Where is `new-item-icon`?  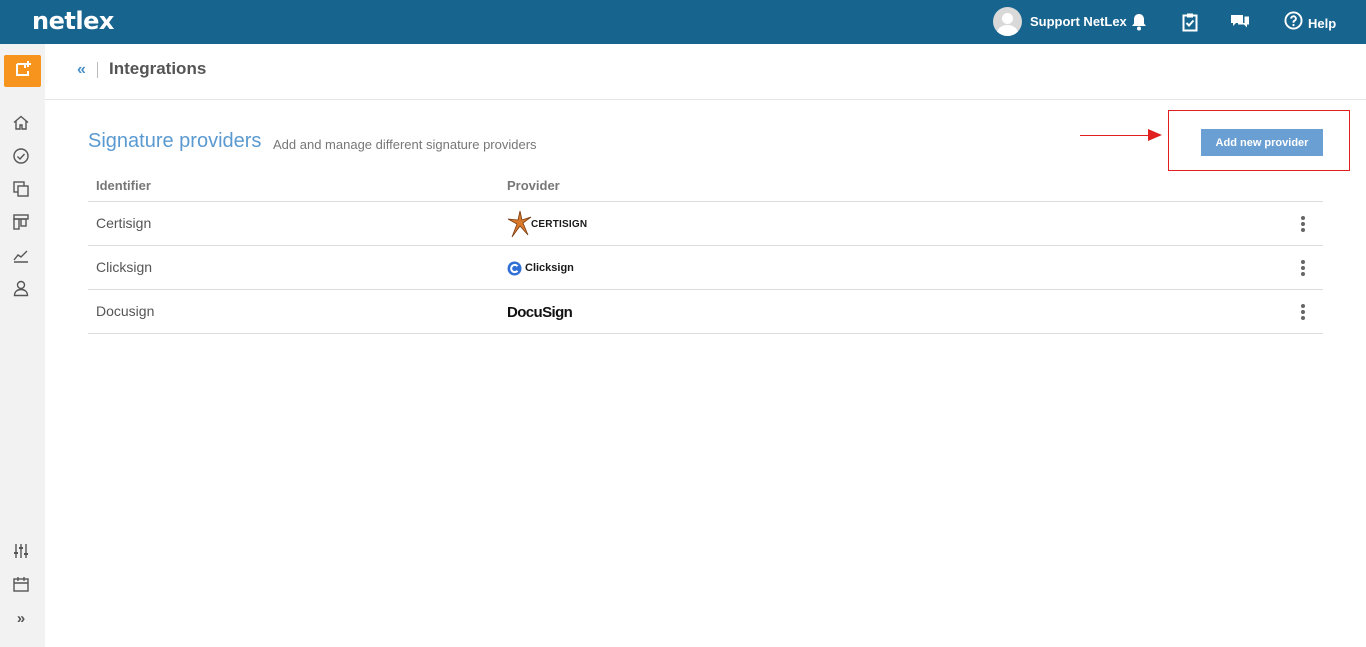
new-item-icon is located at coordinates (23, 71).